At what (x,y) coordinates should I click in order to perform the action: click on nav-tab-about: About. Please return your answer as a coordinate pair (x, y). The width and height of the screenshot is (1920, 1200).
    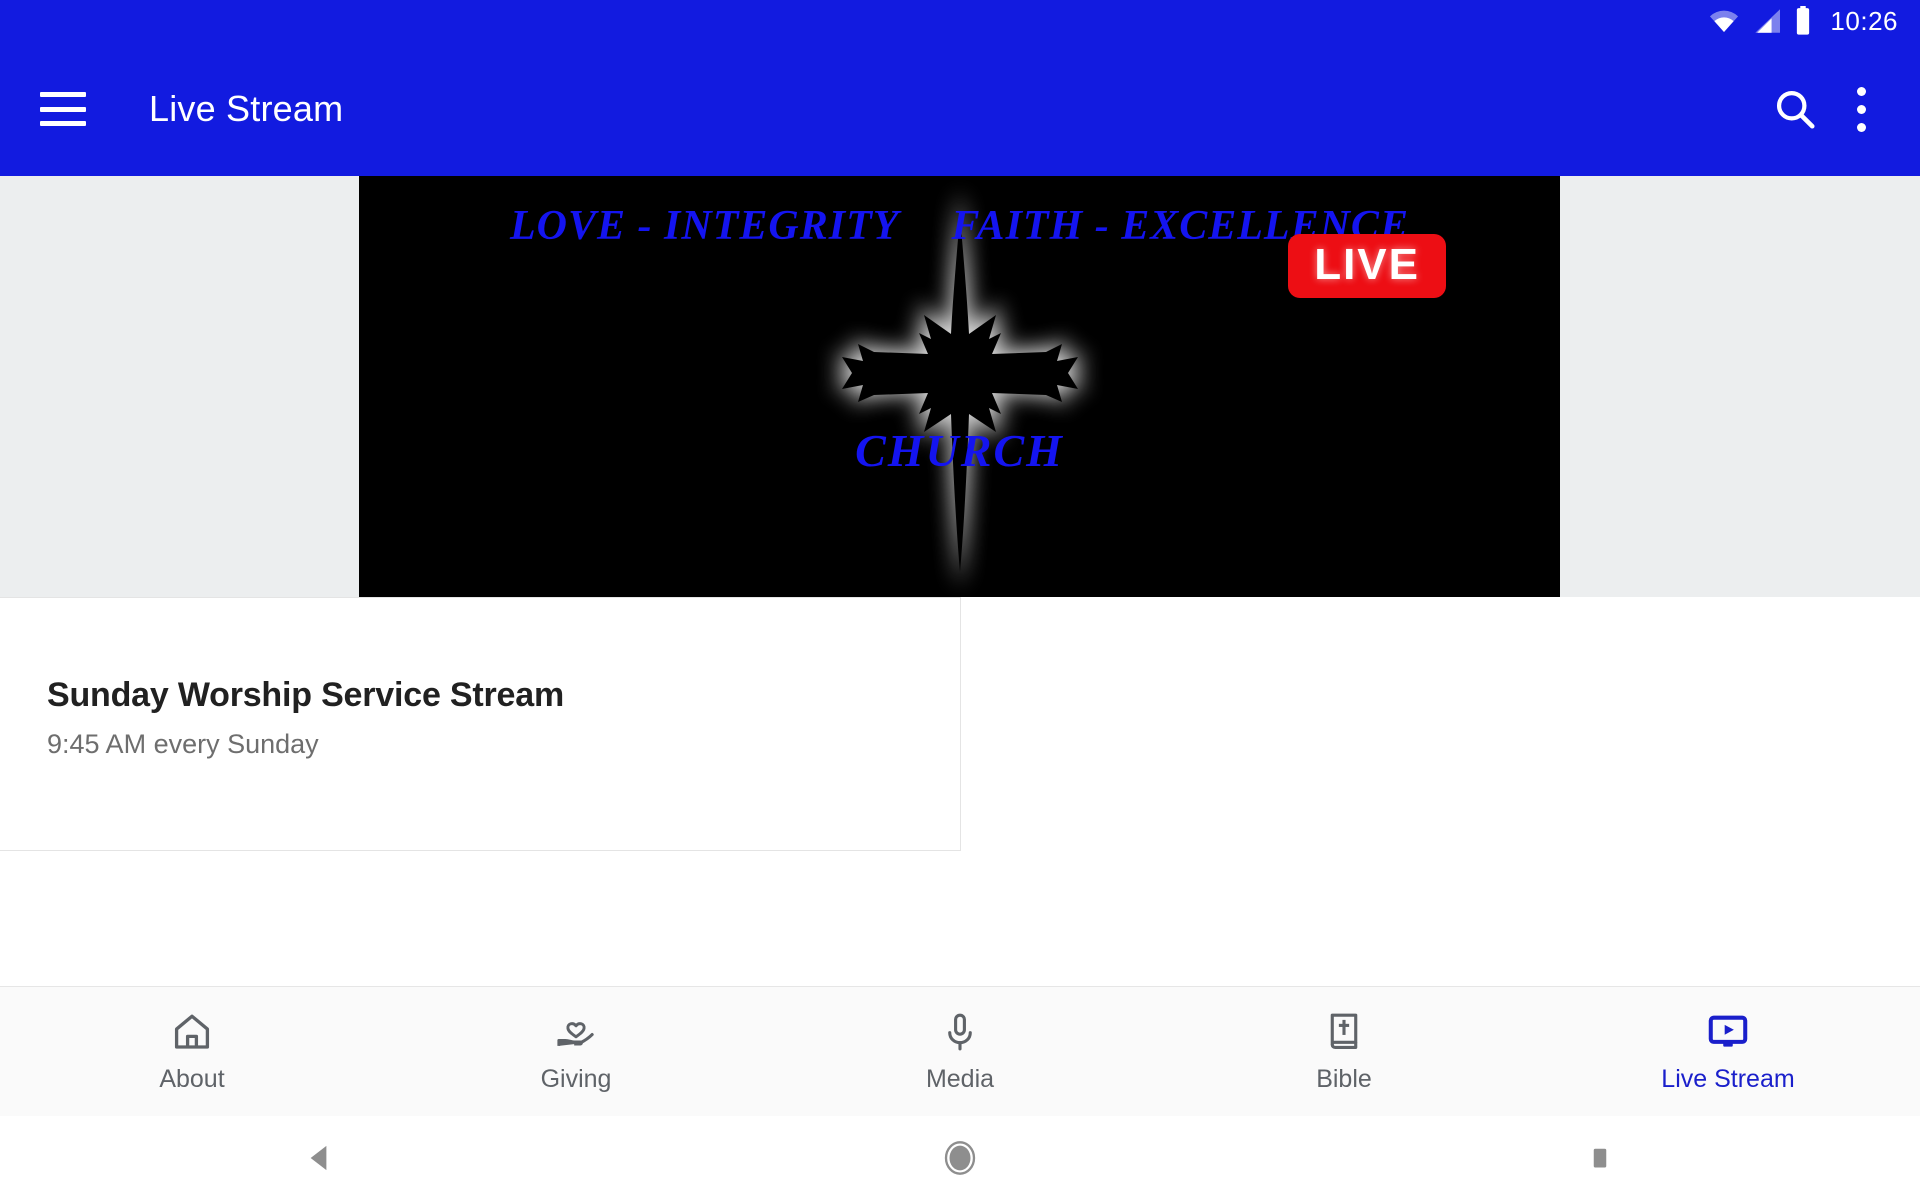
    Looking at the image, I should click on (192, 1051).